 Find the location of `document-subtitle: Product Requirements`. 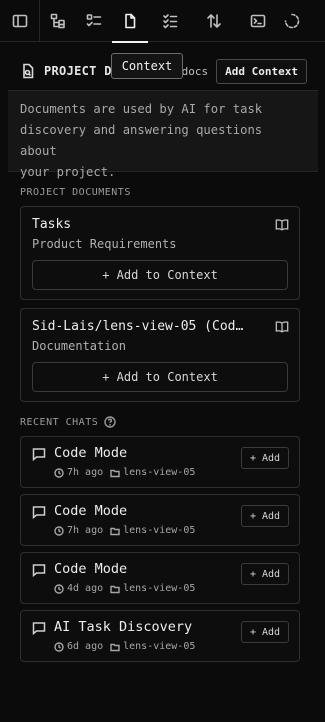

document-subtitle: Product Requirements is located at coordinates (104, 244).